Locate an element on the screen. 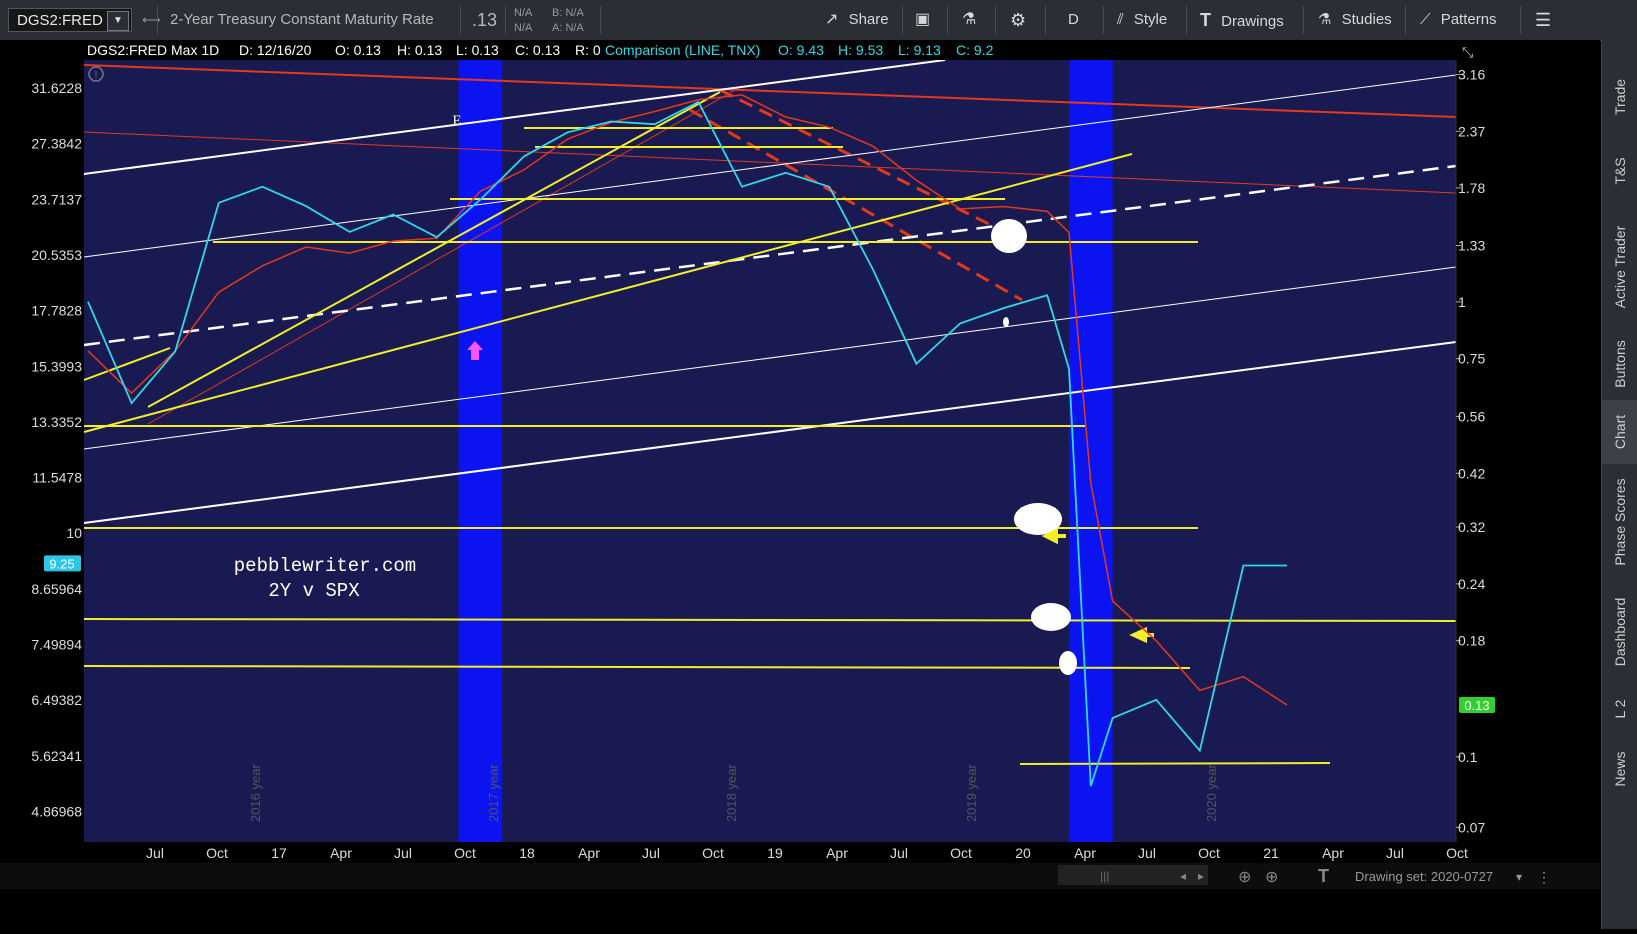  right-axis-tick-label: 0.32 is located at coordinates (1471, 527).